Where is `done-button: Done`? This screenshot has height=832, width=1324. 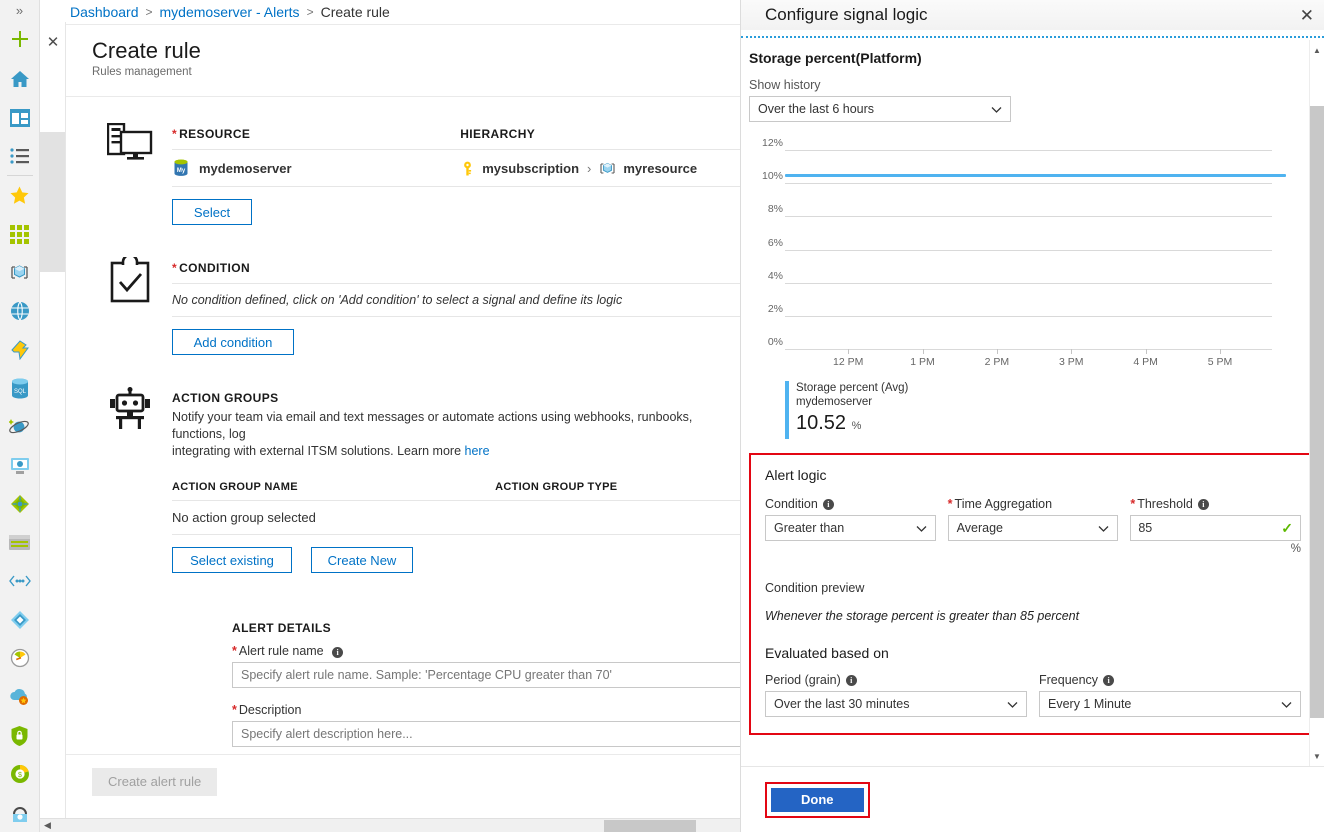
done-button: Done is located at coordinates (817, 799).